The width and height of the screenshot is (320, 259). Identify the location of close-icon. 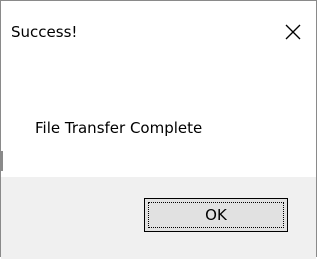
(293, 32).